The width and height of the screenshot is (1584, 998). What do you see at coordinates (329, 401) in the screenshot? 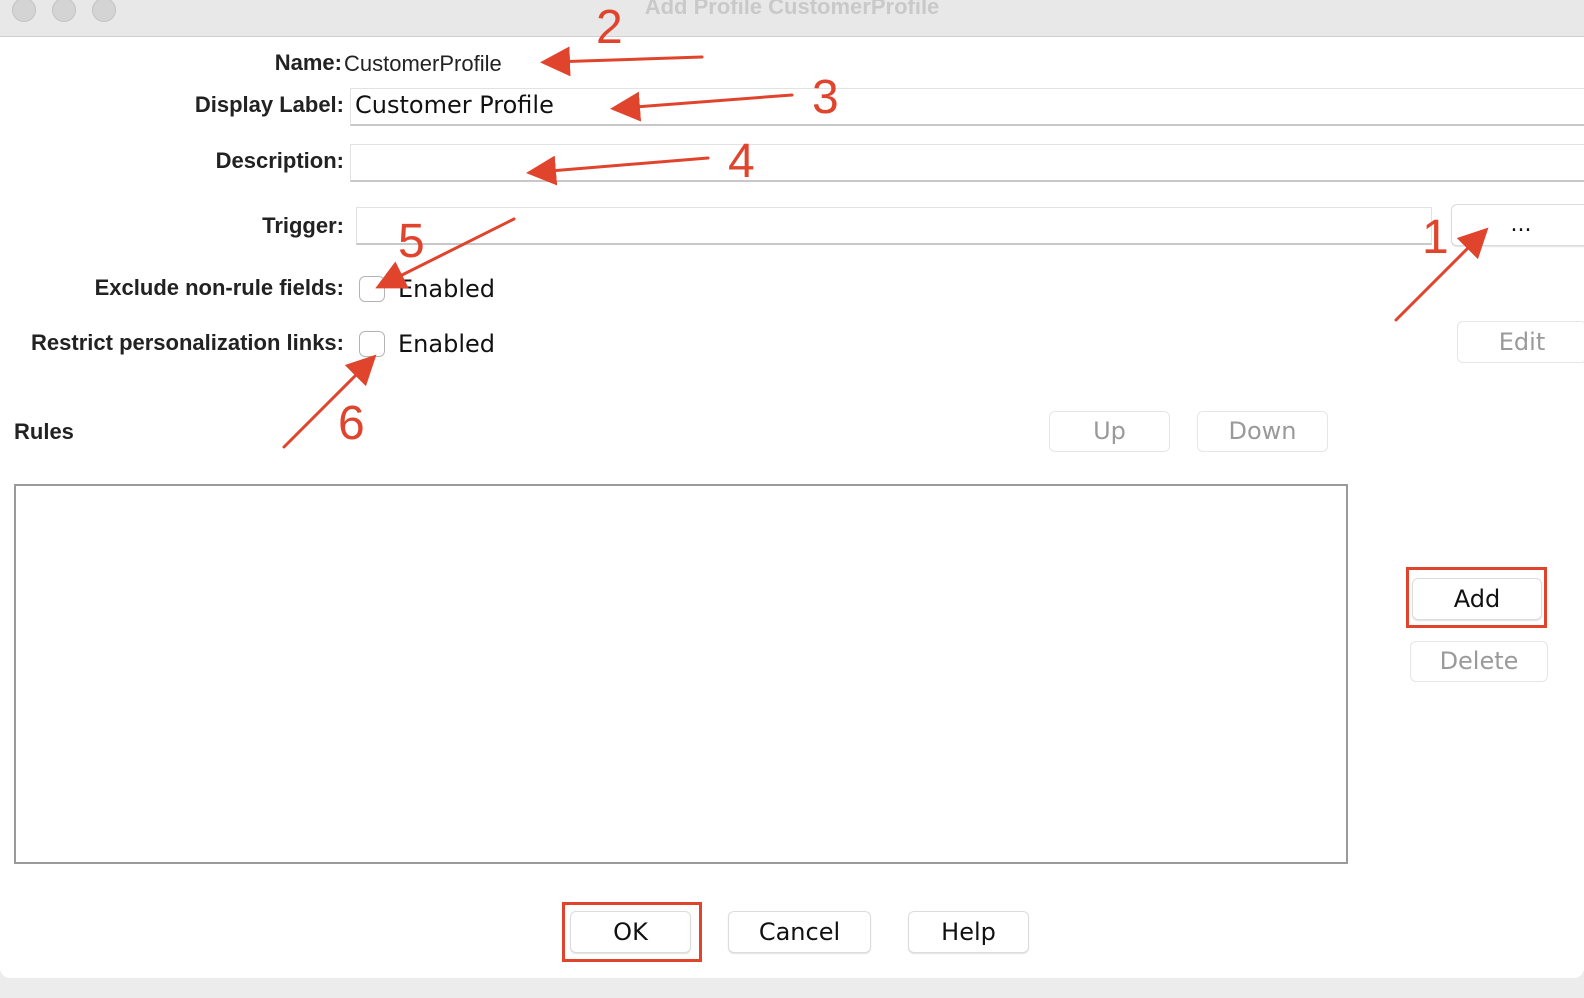
I see `arrow-6-restrict-checkbox` at bounding box center [329, 401].